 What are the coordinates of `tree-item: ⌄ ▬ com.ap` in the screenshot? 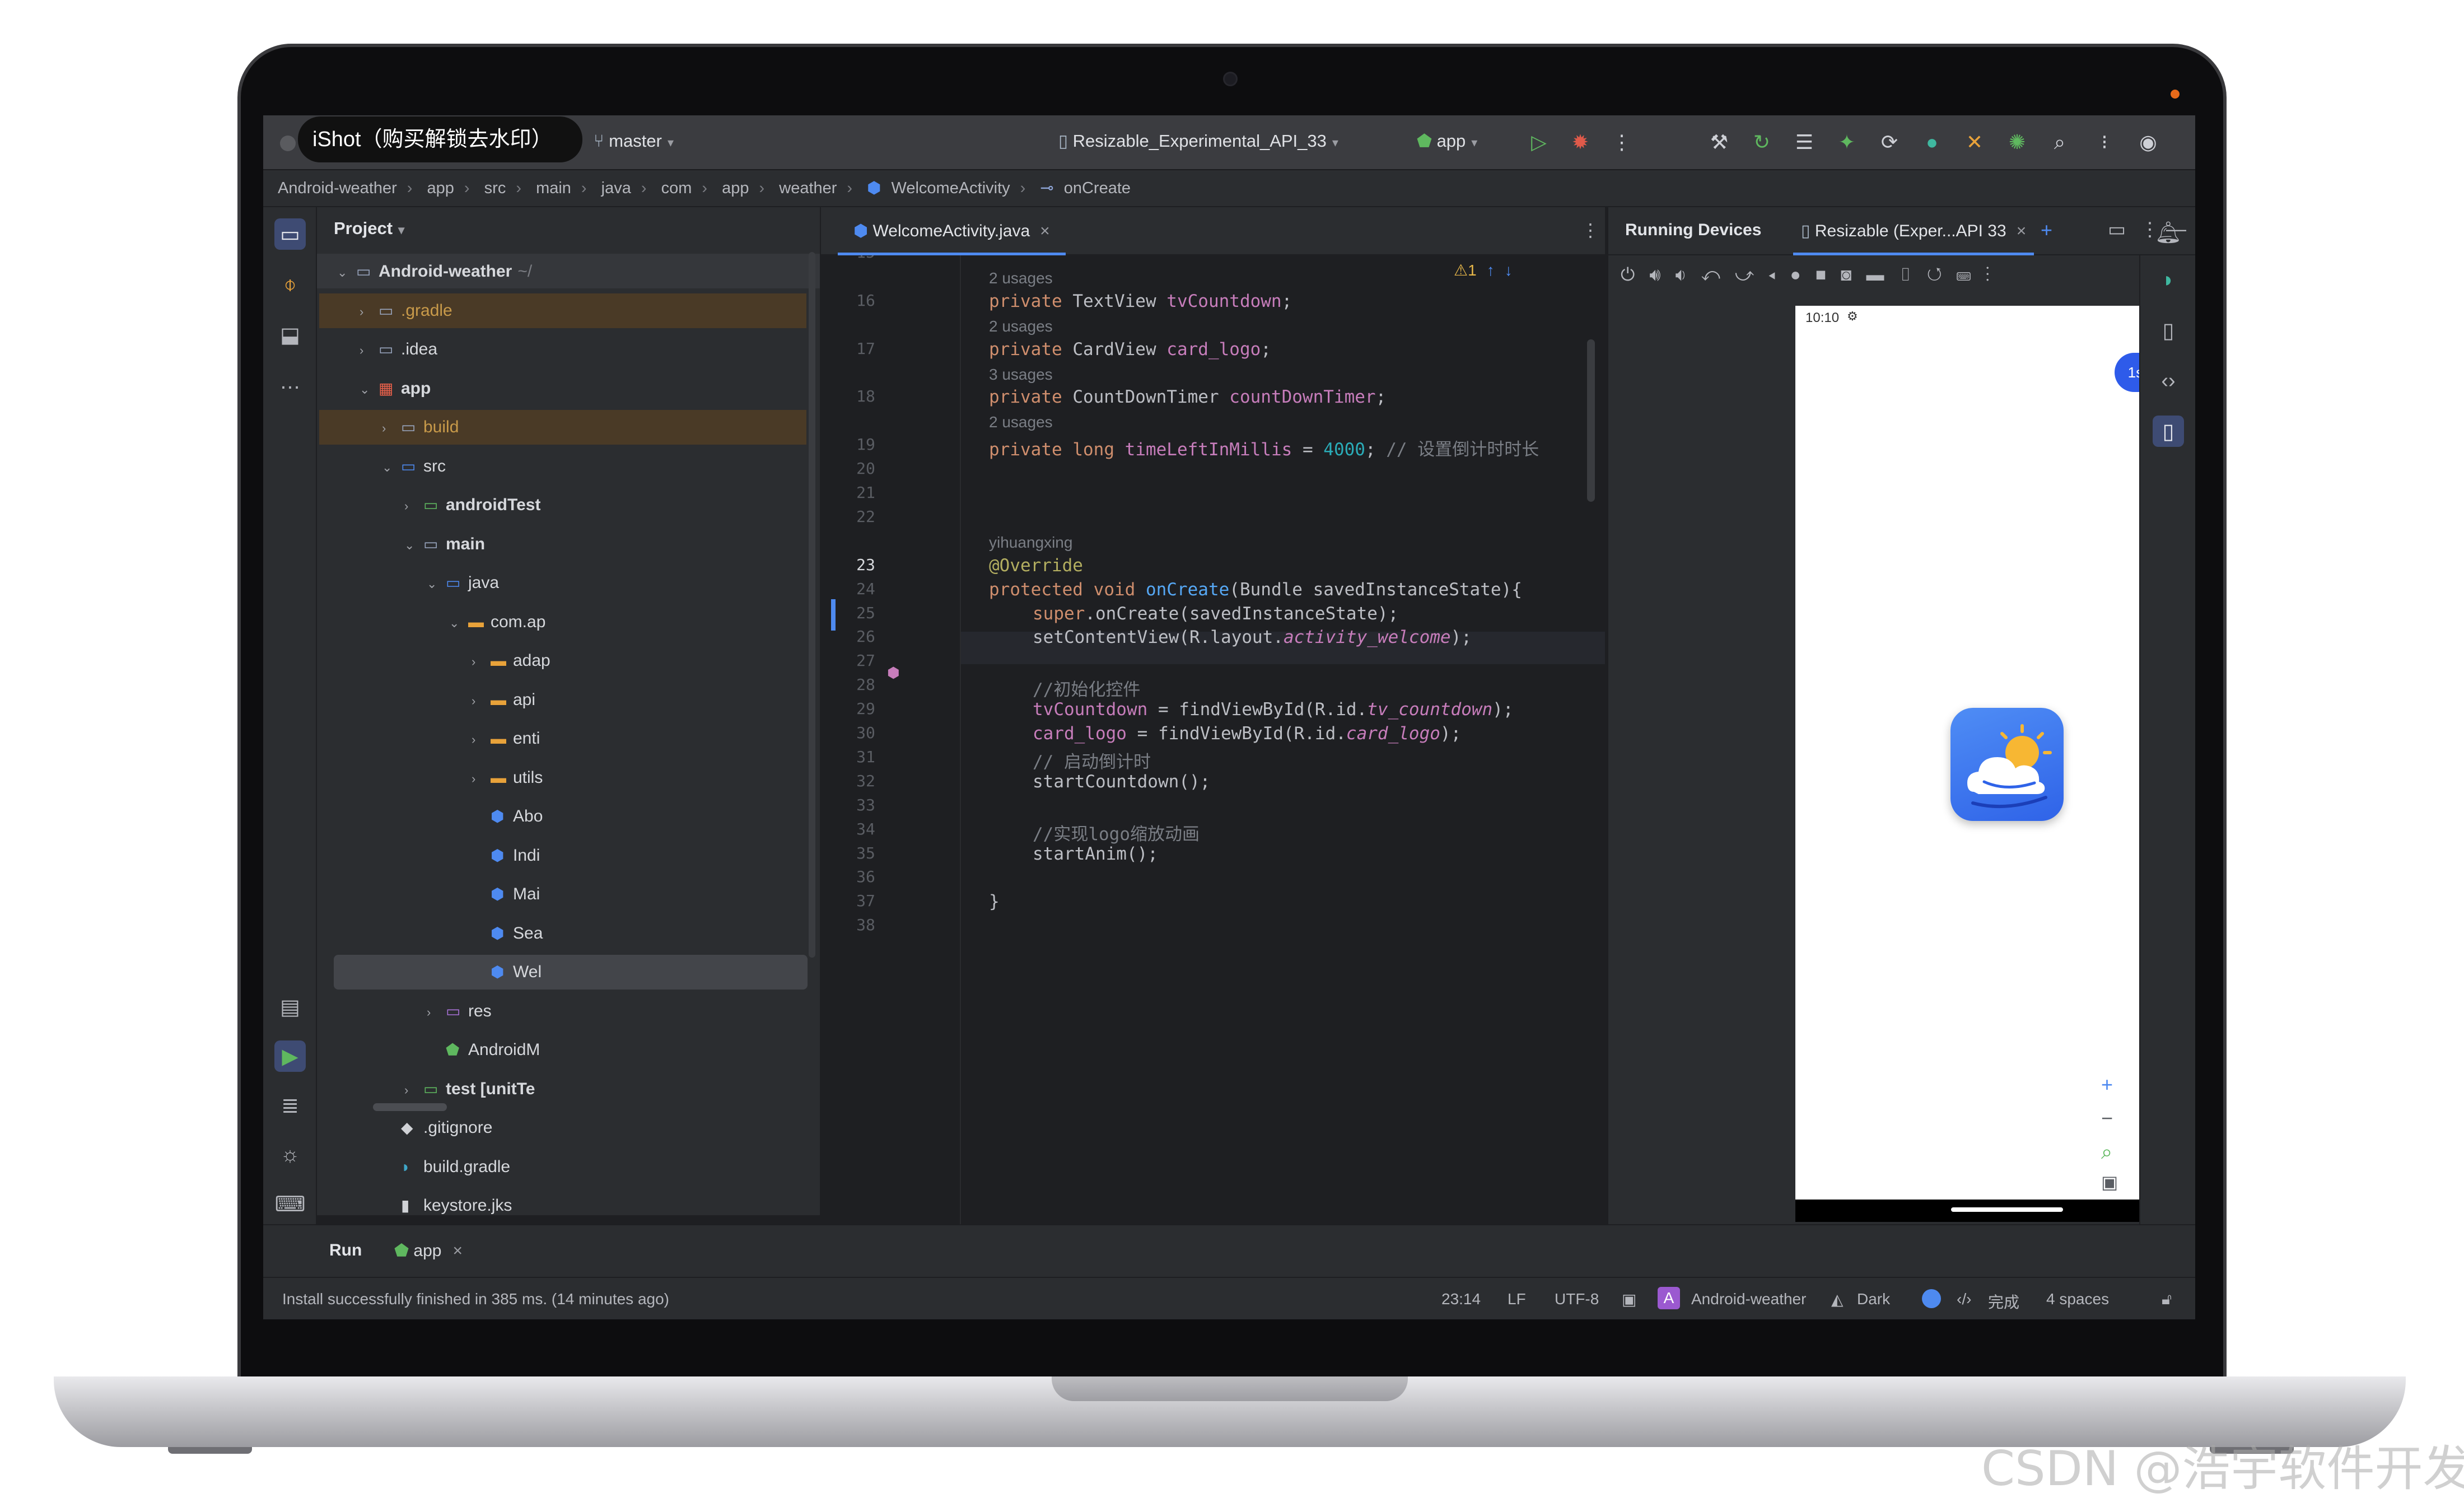 It's located at (497, 623).